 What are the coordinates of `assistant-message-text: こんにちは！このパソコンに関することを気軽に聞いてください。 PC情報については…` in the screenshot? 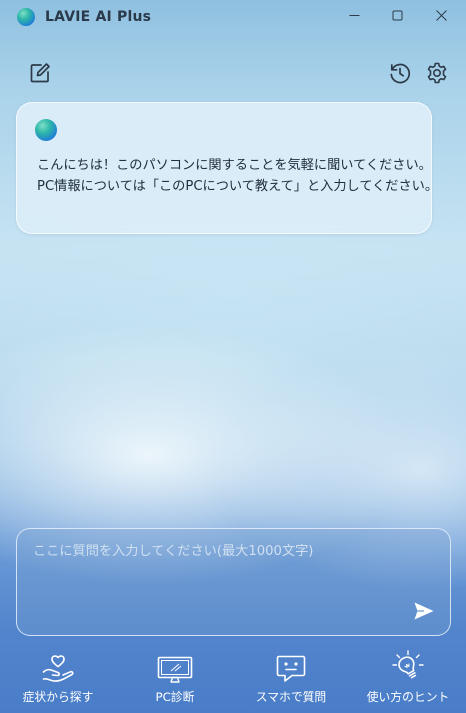 It's located at (238, 176).